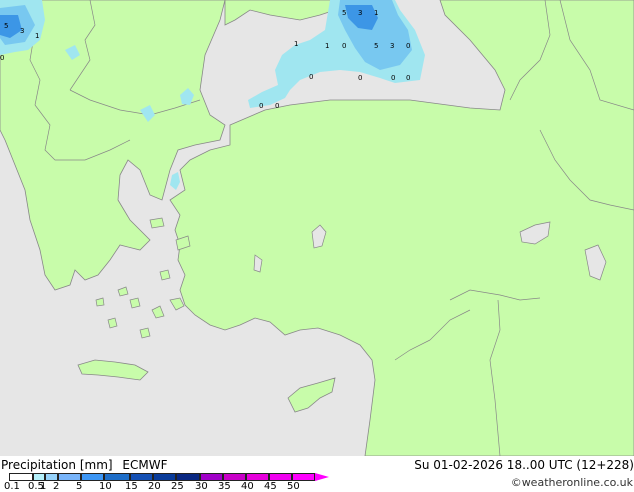  I want to click on legend-tick-label: 15, so click(131, 486).